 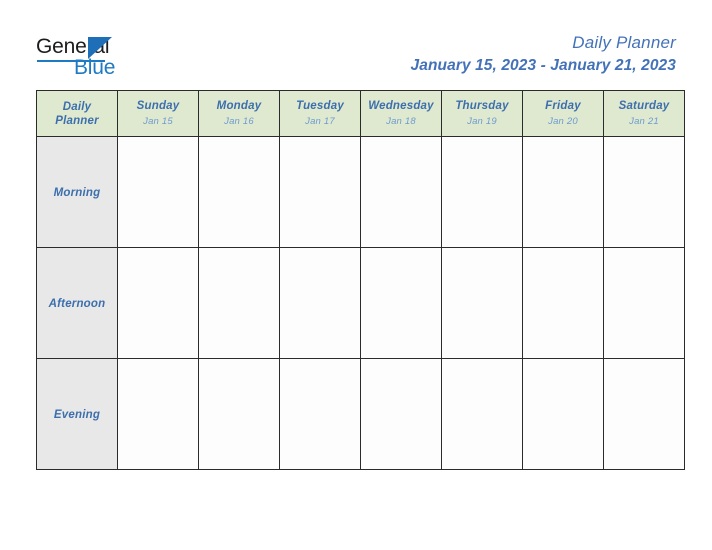 What do you see at coordinates (136, 59) in the screenshot?
I see `general-blue-logo: General Blue` at bounding box center [136, 59].